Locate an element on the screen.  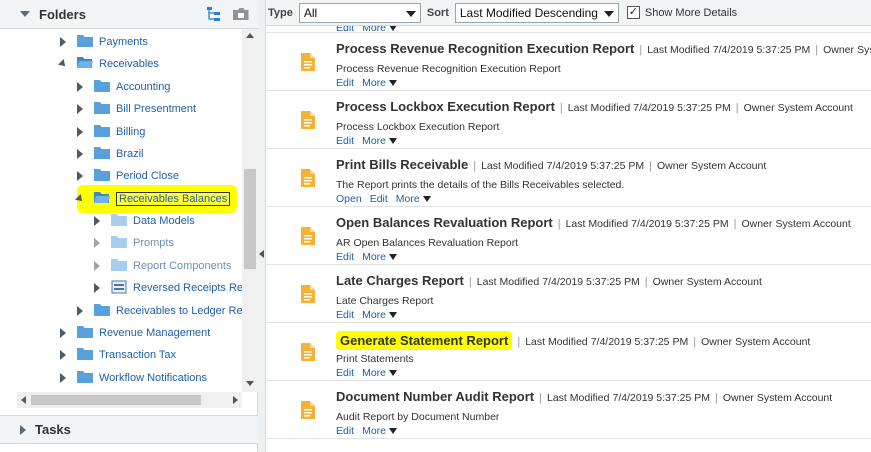
folders-panel-header: Folders is located at coordinates (129, 14).